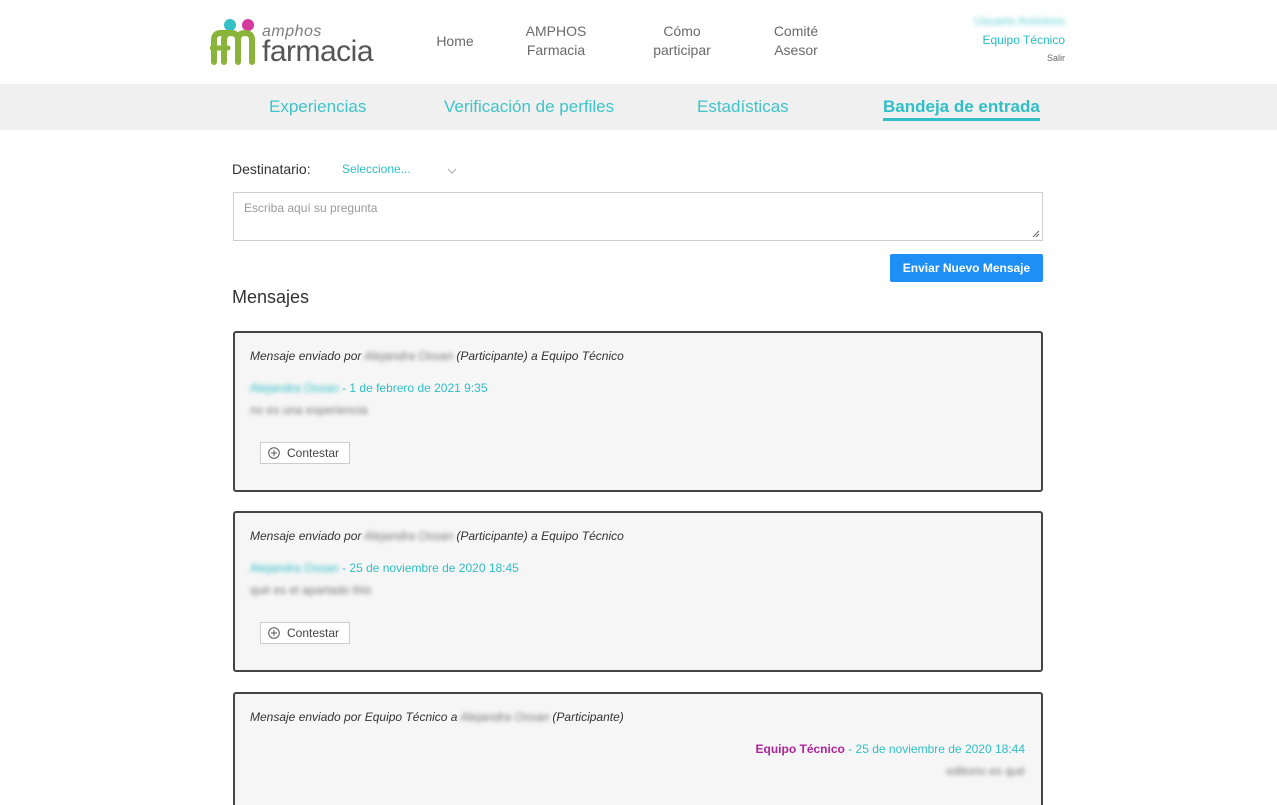 The width and height of the screenshot is (1277, 805). I want to click on tab-bandeja-entrada: Bandeja de entrada, so click(961, 109).